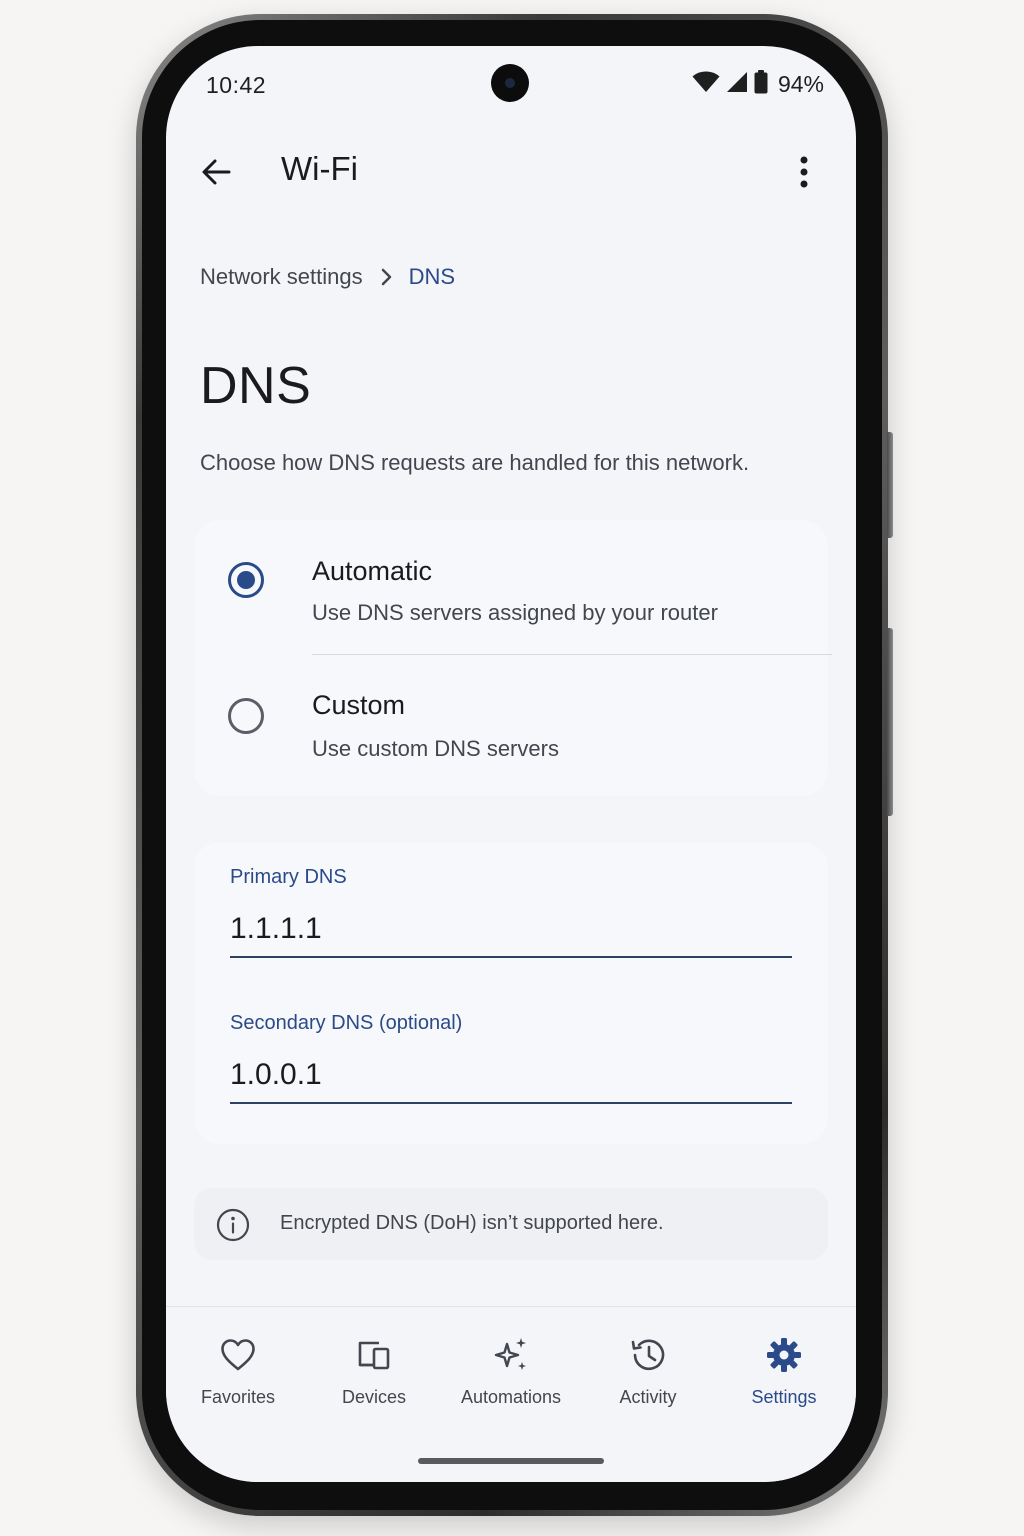 The height and width of the screenshot is (1536, 1024). Describe the element at coordinates (346, 1023) in the screenshot. I see `secondary-dns-label: Secondary DNS (optional)` at that location.